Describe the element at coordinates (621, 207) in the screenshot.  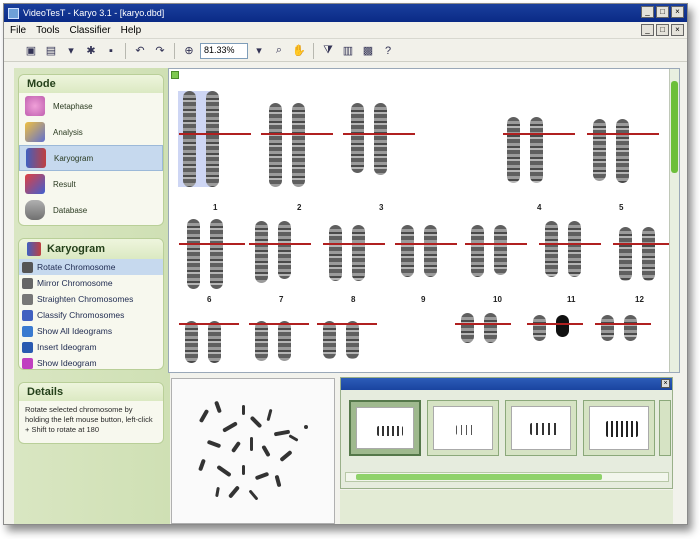
I see `label-5: 5` at that location.